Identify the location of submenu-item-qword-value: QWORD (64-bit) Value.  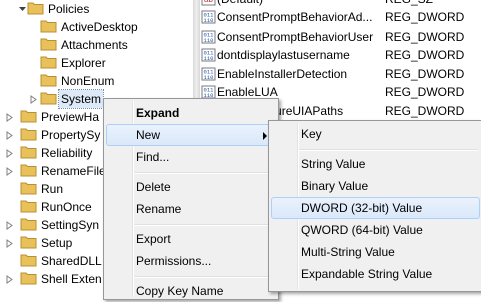
(375, 230).